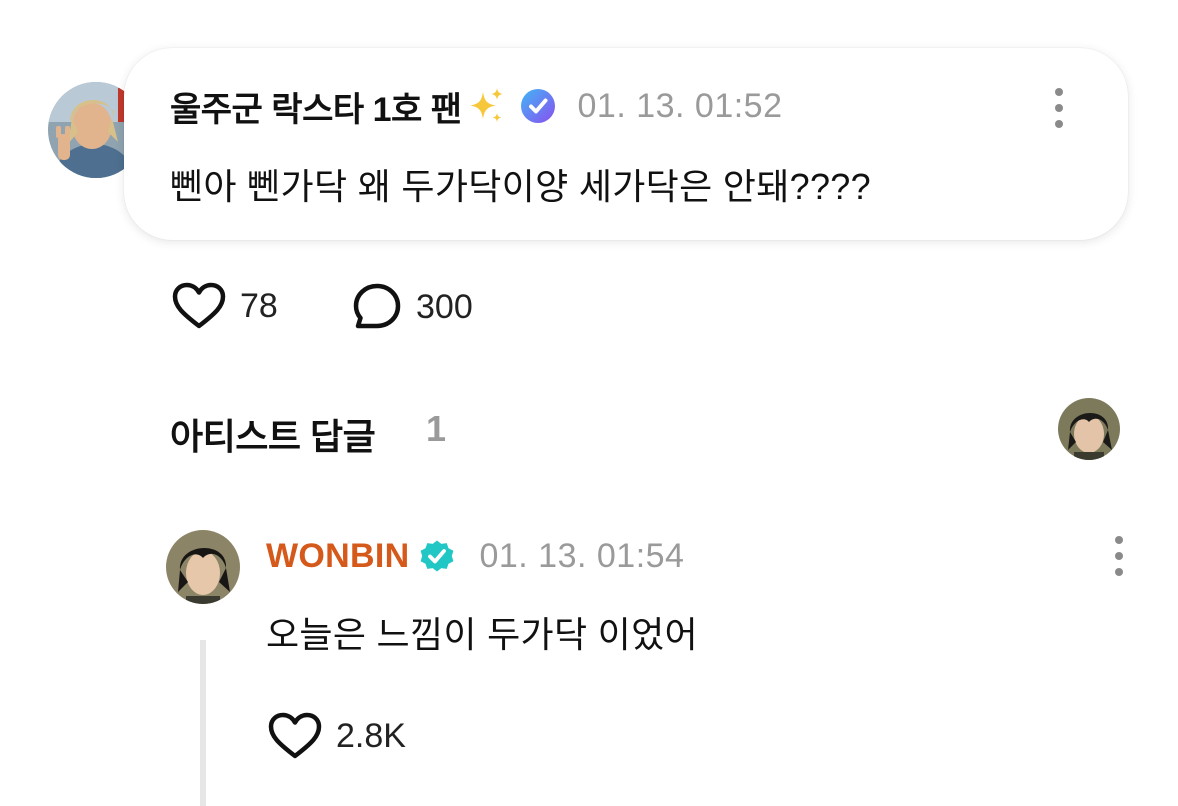  Describe the element at coordinates (1119, 556) in the screenshot. I see `reply-more-options-icon` at that location.